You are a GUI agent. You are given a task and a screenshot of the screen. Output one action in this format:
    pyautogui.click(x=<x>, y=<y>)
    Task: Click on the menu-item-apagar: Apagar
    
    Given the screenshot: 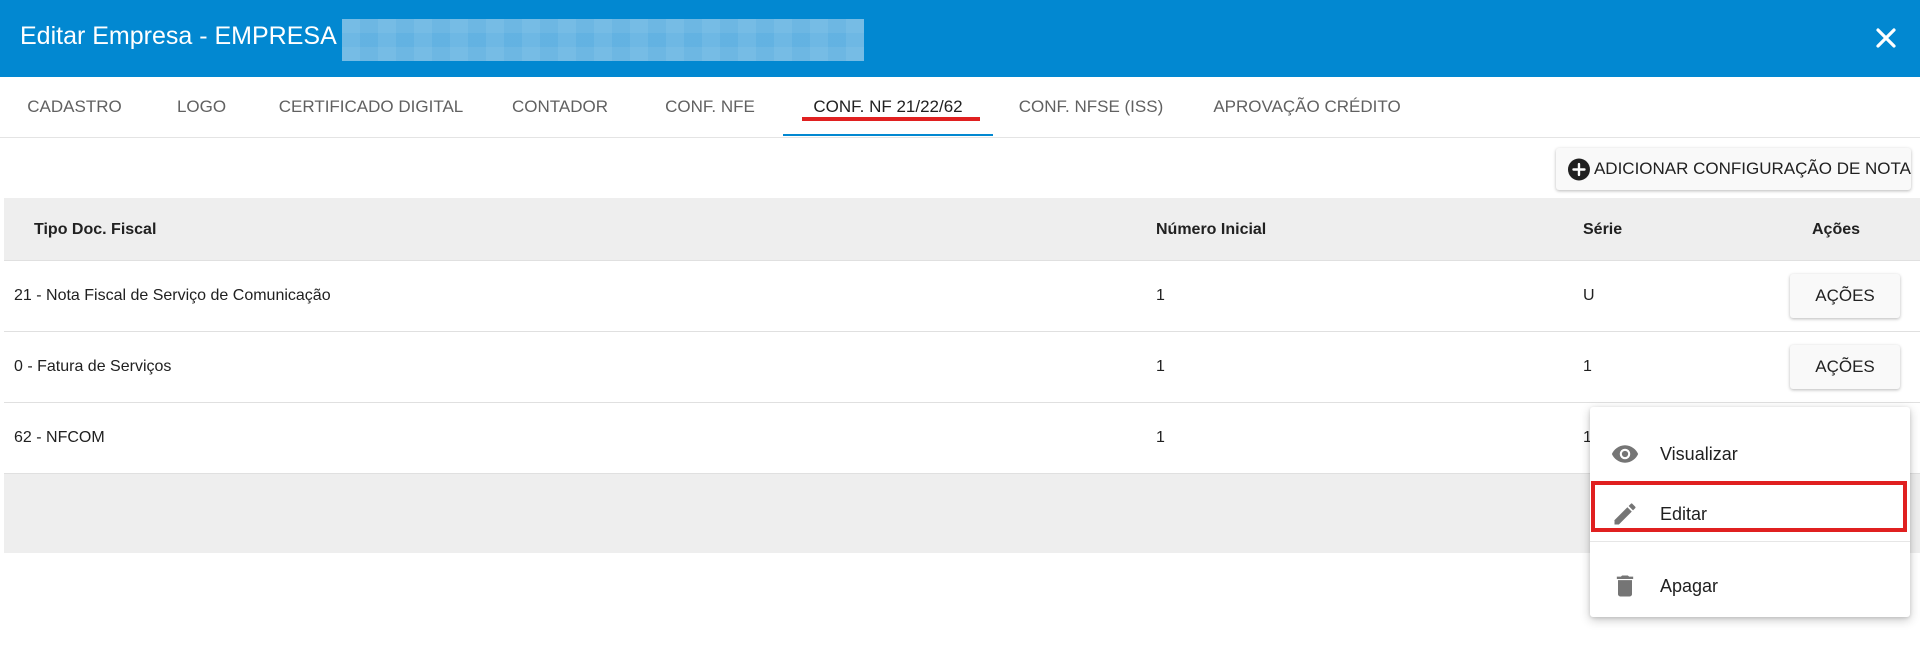 What is the action you would take?
    pyautogui.click(x=1750, y=586)
    